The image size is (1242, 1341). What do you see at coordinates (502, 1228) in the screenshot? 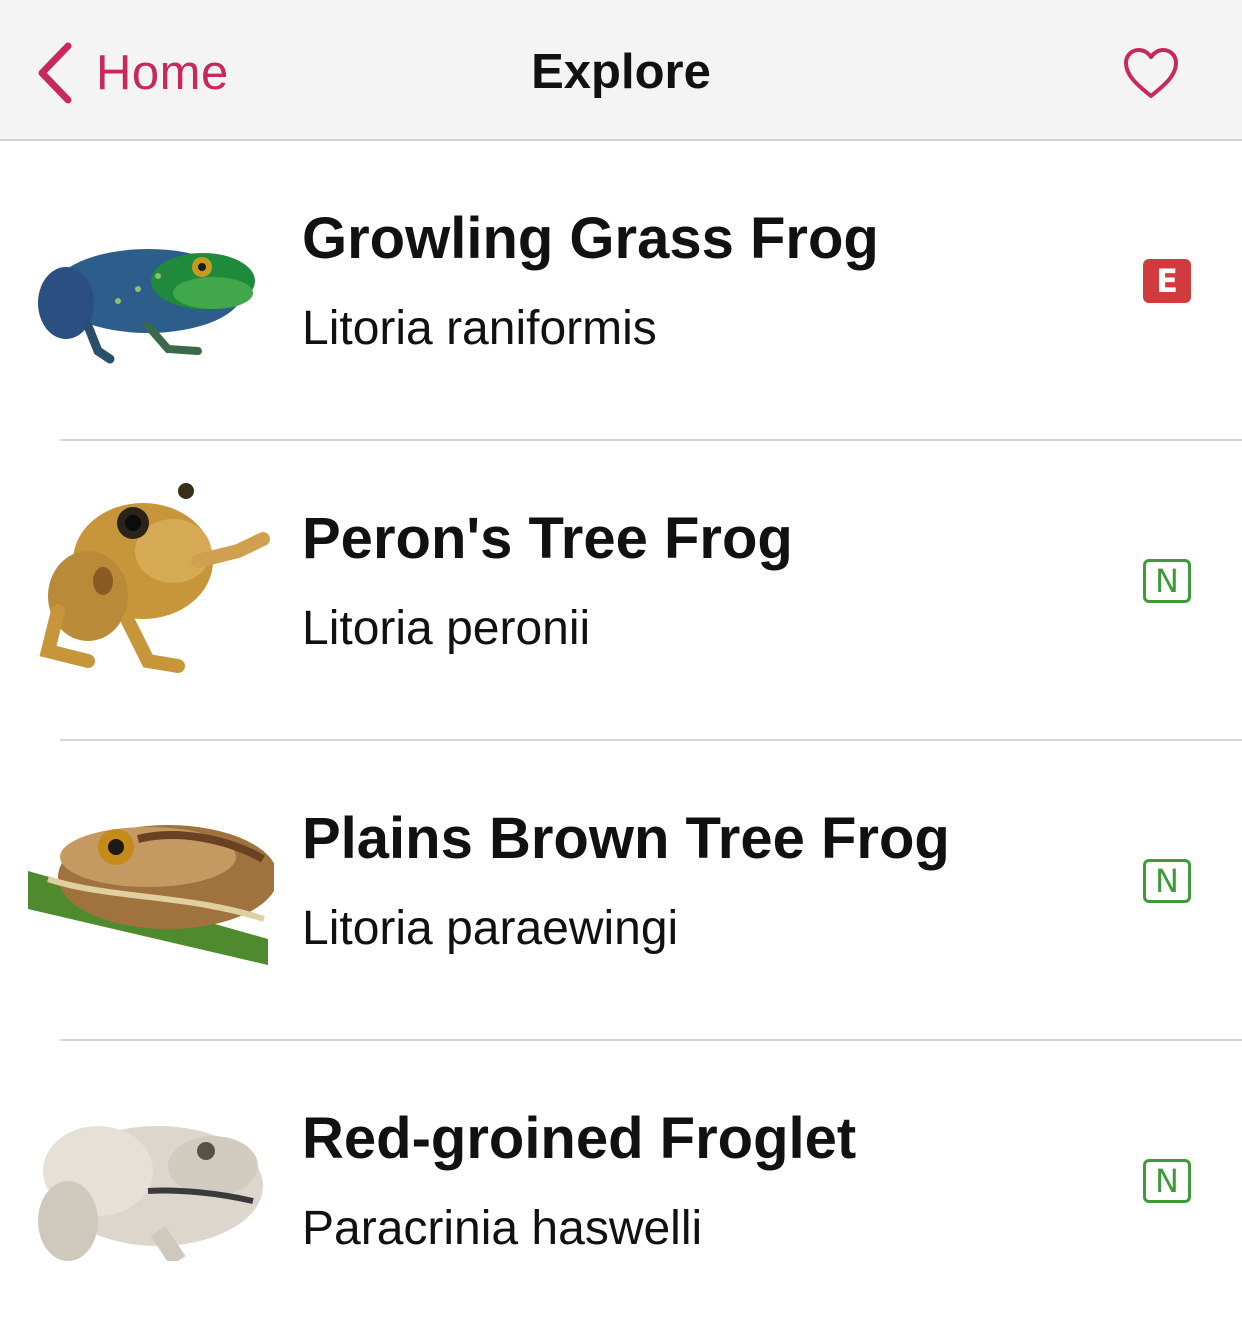
I see `scientific-name: Paracrinia haswelli` at bounding box center [502, 1228].